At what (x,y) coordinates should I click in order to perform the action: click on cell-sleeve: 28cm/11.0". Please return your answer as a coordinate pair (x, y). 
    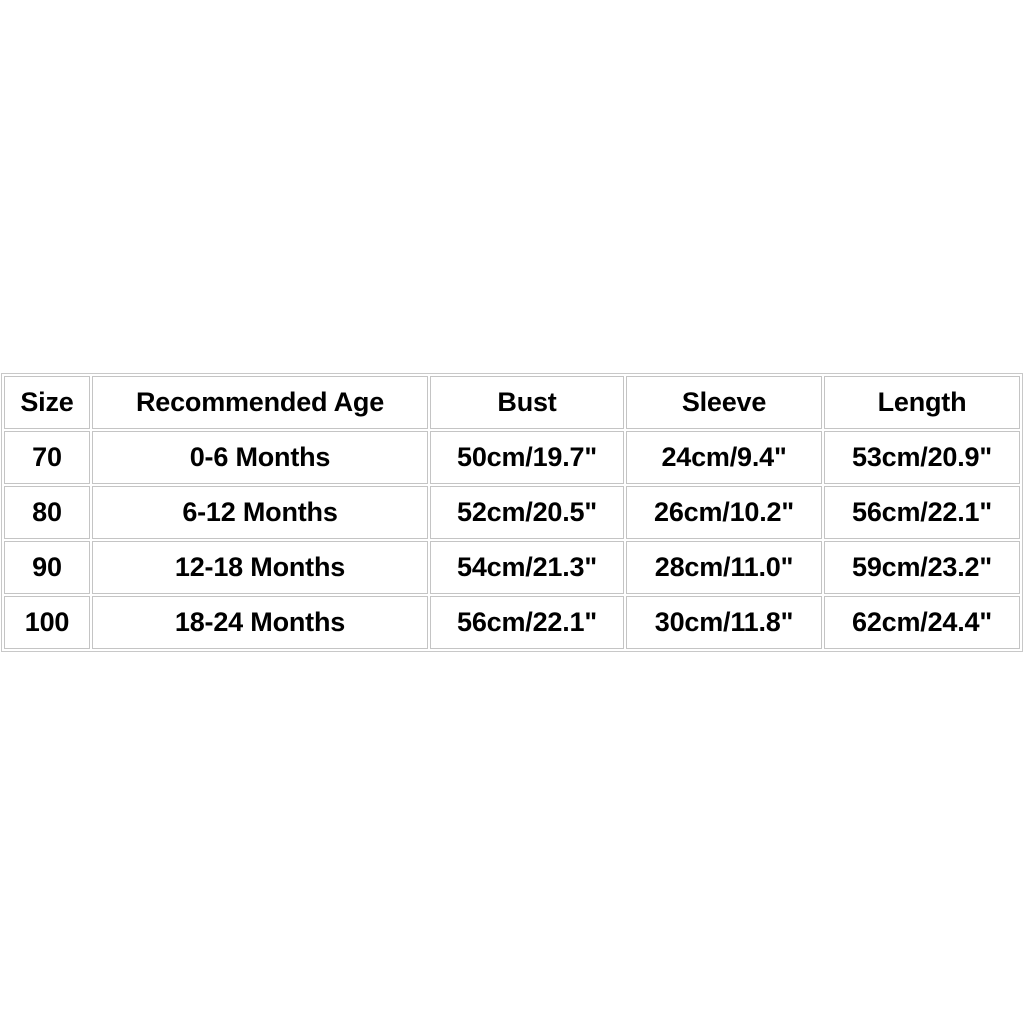
    Looking at the image, I should click on (724, 567).